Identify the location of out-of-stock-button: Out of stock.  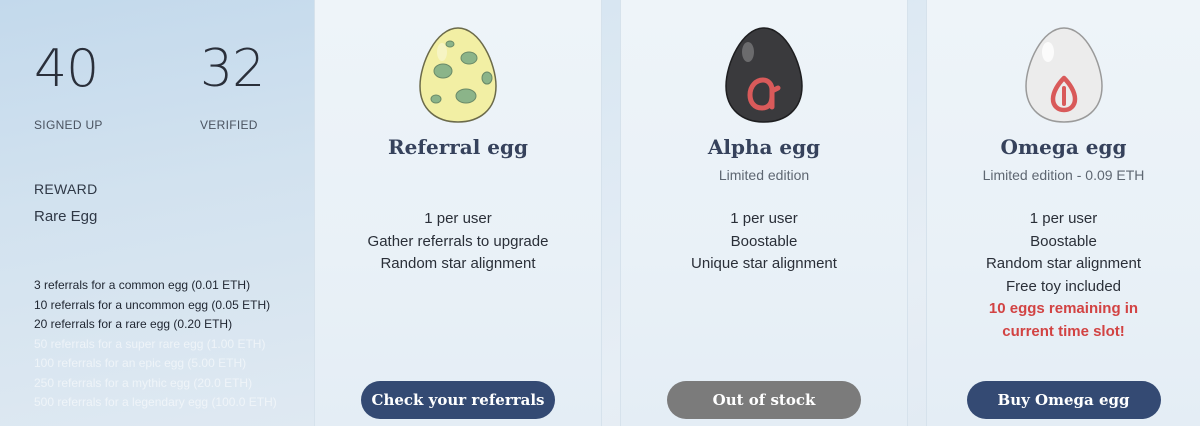
(764, 400).